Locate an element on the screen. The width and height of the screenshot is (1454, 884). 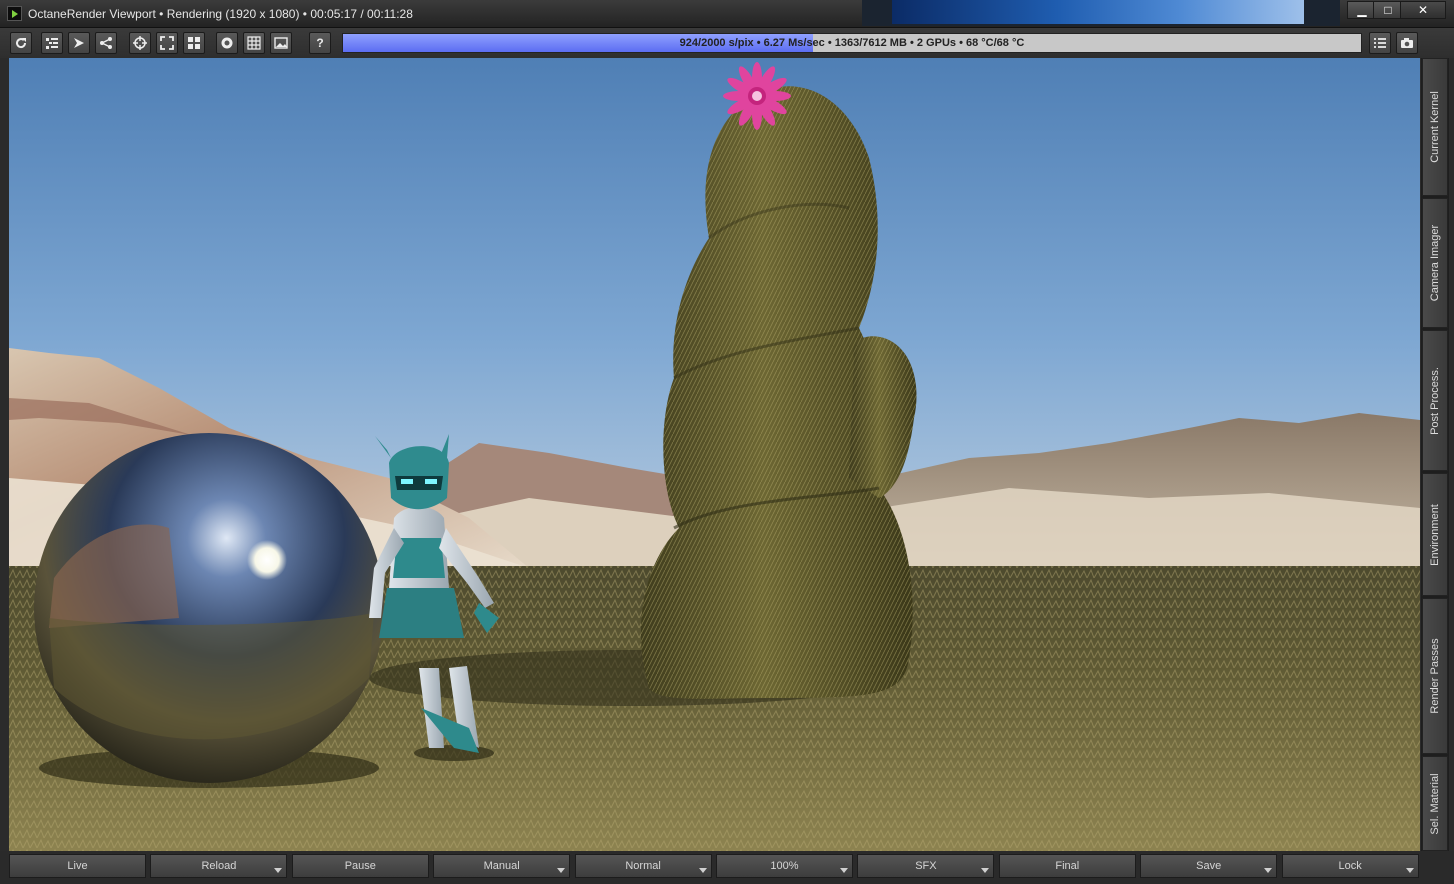
circle-icon is located at coordinates (227, 43).